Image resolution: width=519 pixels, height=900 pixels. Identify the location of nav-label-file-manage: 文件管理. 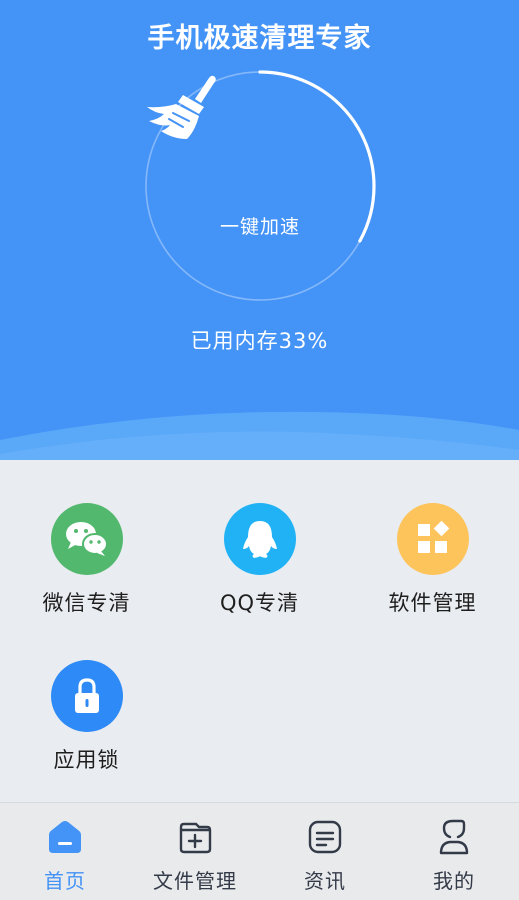
(195, 881).